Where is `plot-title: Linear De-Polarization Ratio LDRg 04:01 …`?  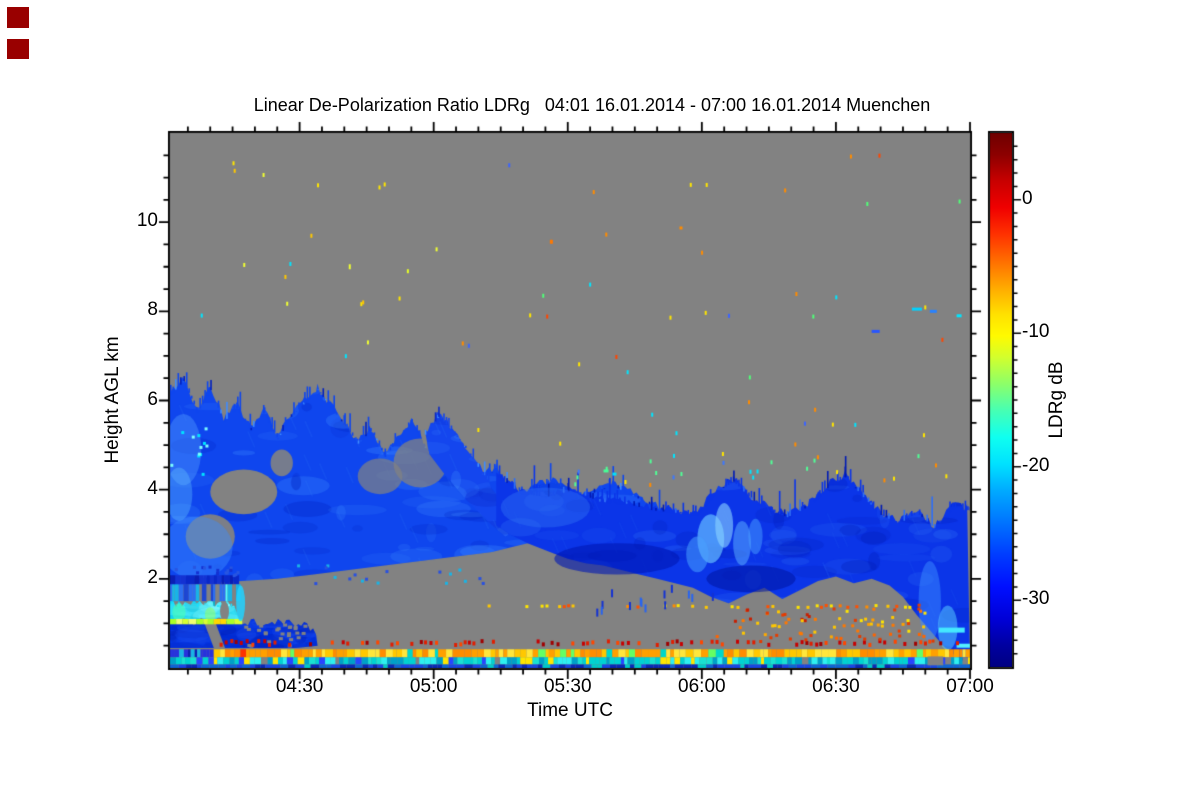
plot-title: Linear De-Polarization Ratio LDRg 04:01 … is located at coordinates (592, 105).